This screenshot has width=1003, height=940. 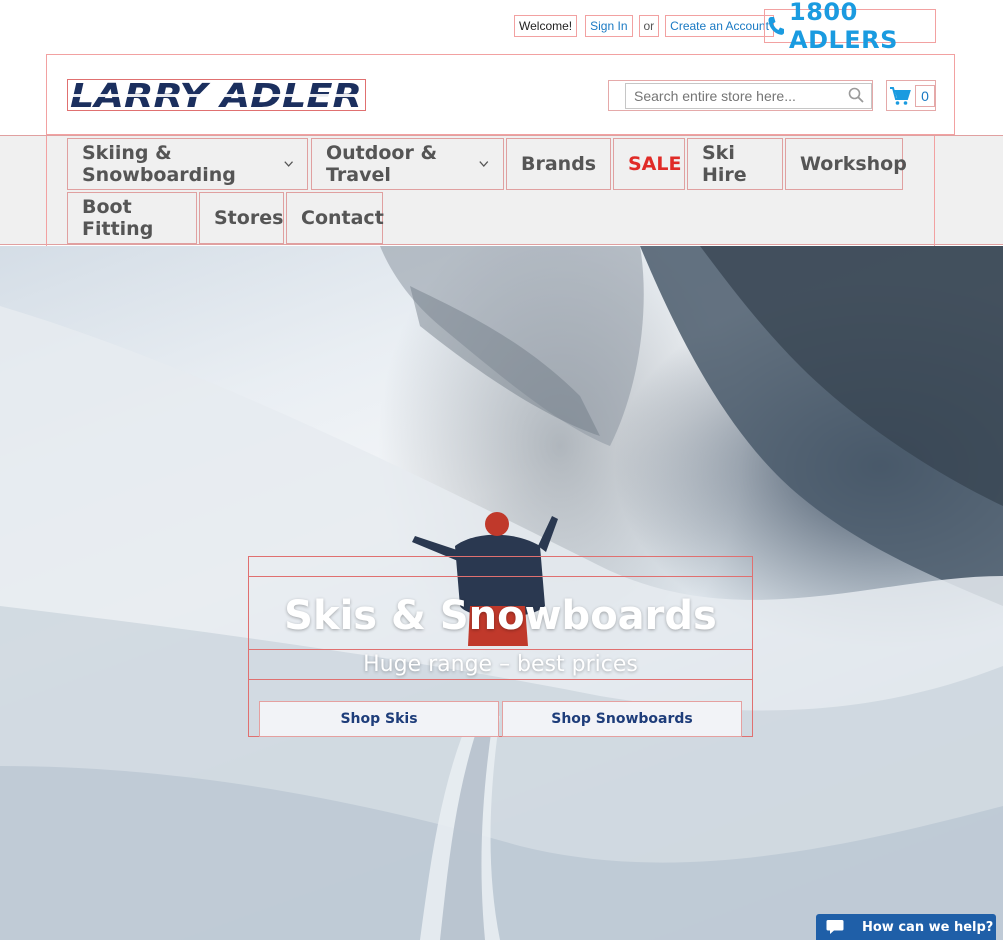 I want to click on nav-item-label: Brands, so click(x=559, y=164).